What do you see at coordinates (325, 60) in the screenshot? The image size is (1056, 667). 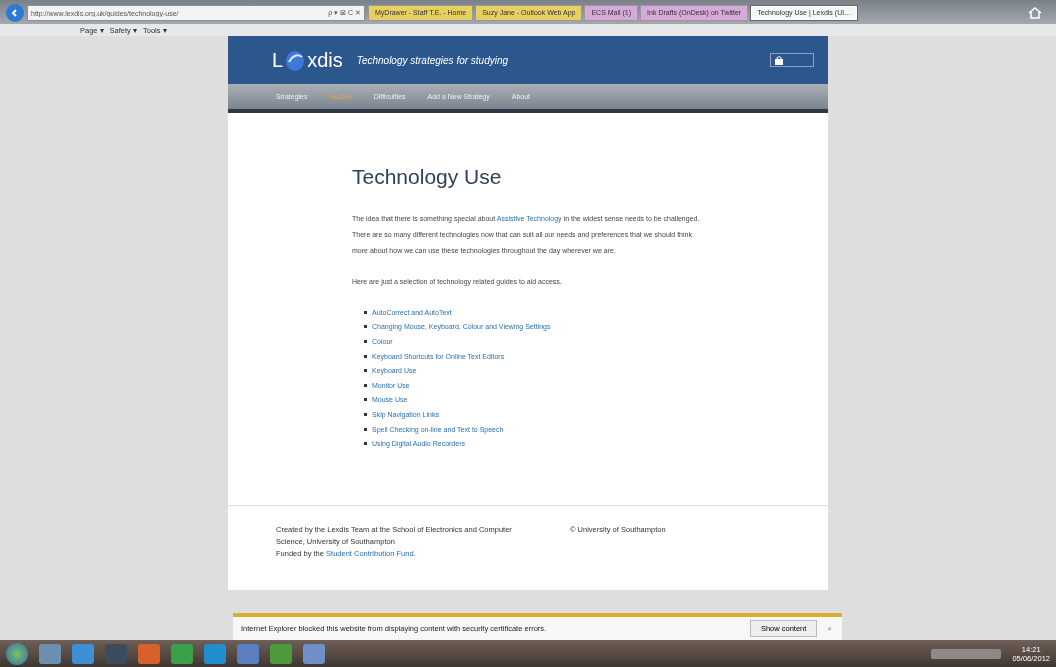 I see `logo-text: xdis` at bounding box center [325, 60].